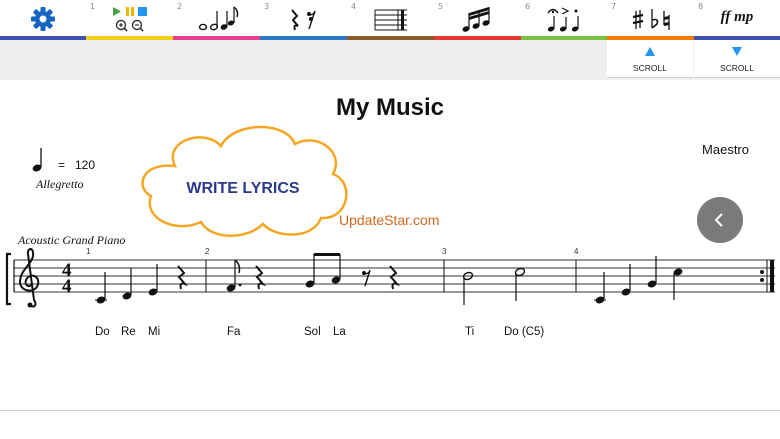  I want to click on lyric: La, so click(339, 332).